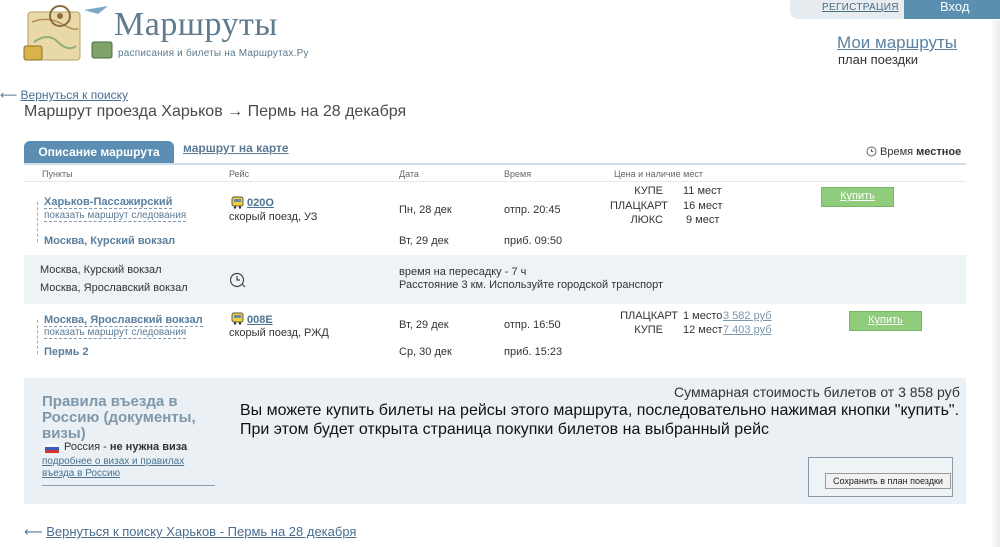  Describe the element at coordinates (66, 352) in the screenshot. I see `station-to-2: Пермь 2` at that location.